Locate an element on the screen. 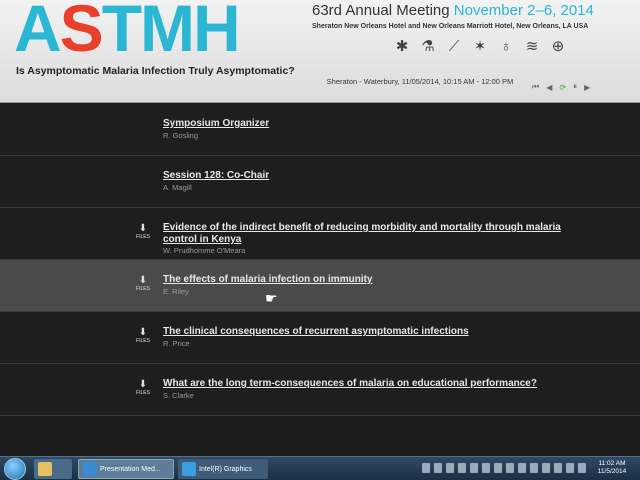  graphics-taskbar-button: Intel(R) Graphics is located at coordinates (223, 469).